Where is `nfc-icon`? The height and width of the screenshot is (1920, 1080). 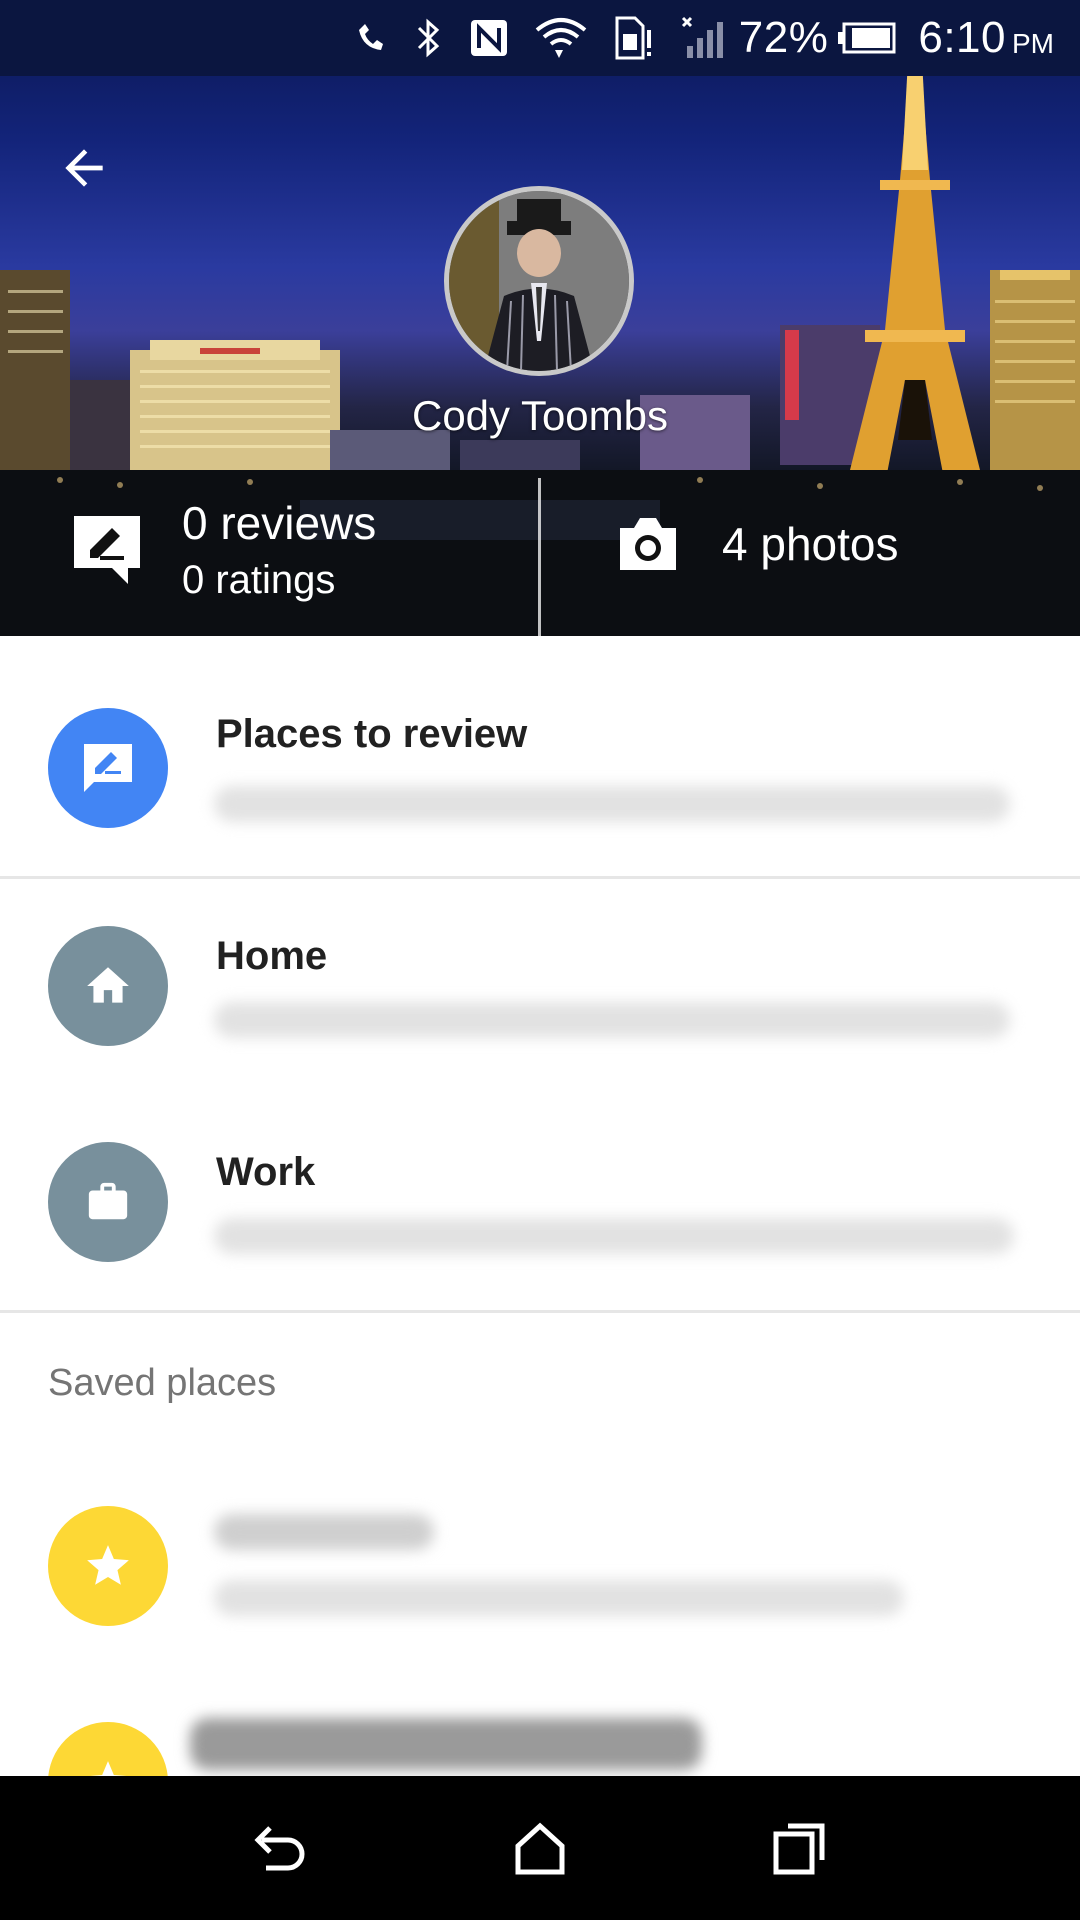
nfc-icon is located at coordinates (489, 38).